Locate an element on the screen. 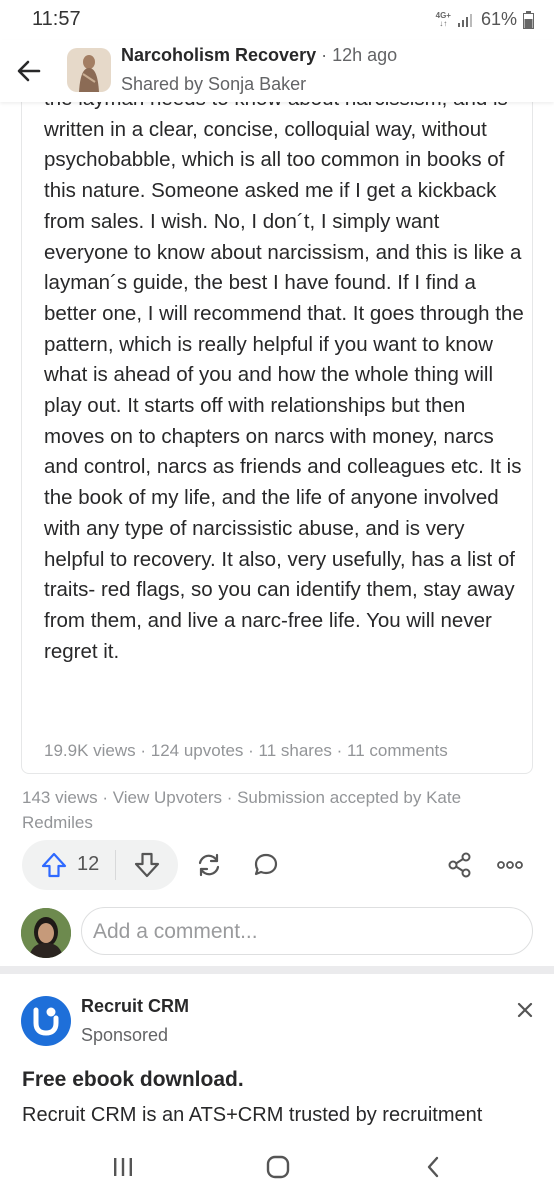 The width and height of the screenshot is (554, 1200). system-nav-bar is located at coordinates (277, 1167).